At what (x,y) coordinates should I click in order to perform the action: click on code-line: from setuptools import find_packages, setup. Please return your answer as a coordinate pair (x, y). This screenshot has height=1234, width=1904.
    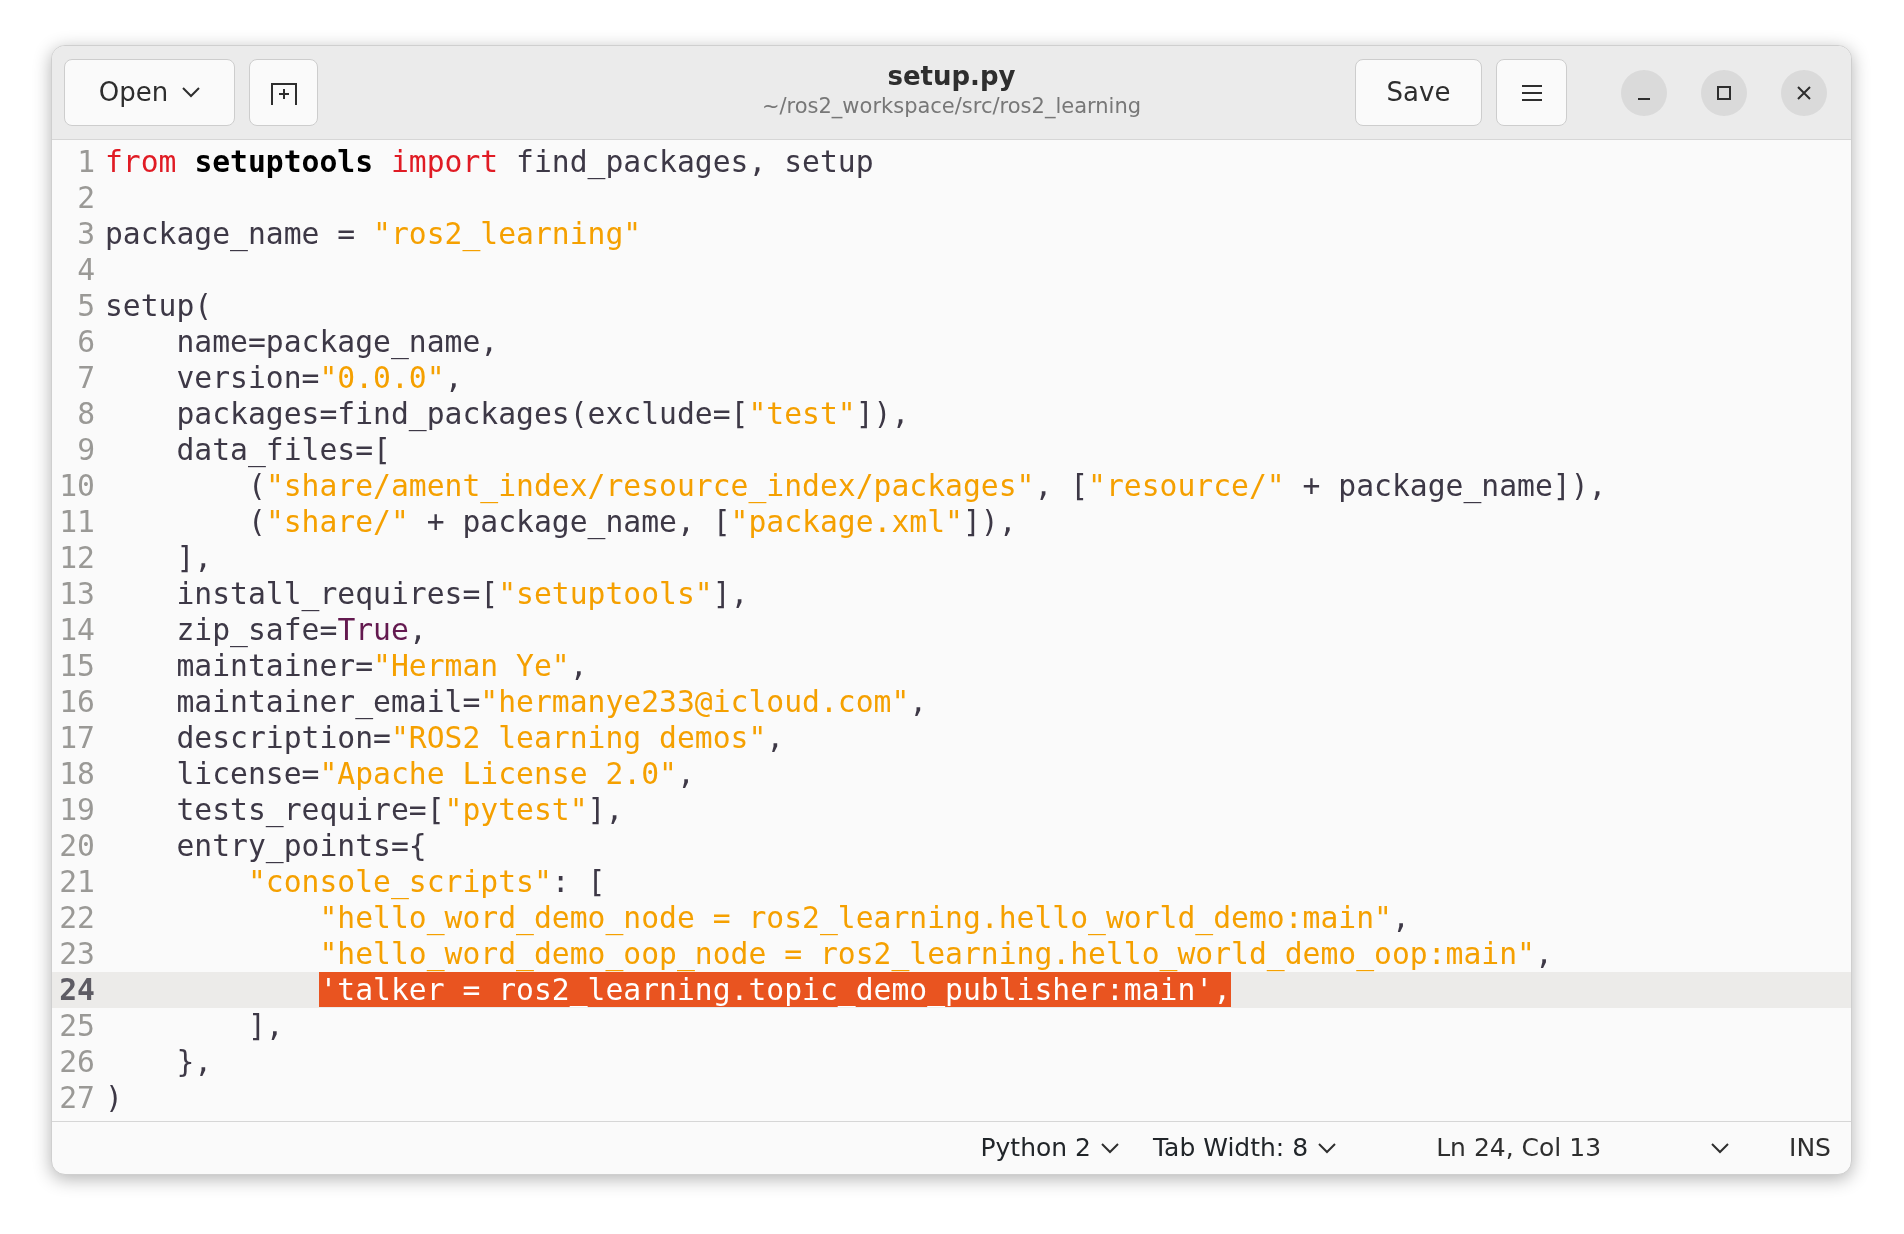
    Looking at the image, I should click on (489, 162).